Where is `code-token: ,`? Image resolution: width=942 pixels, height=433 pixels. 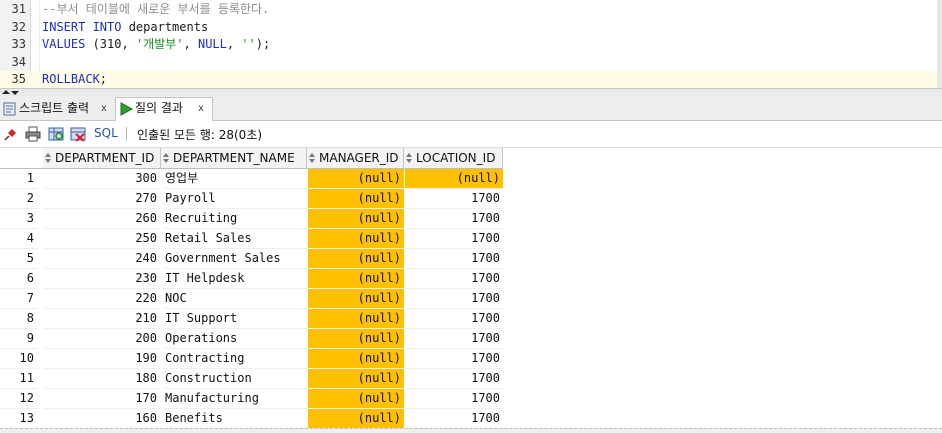
code-token: , is located at coordinates (190, 44).